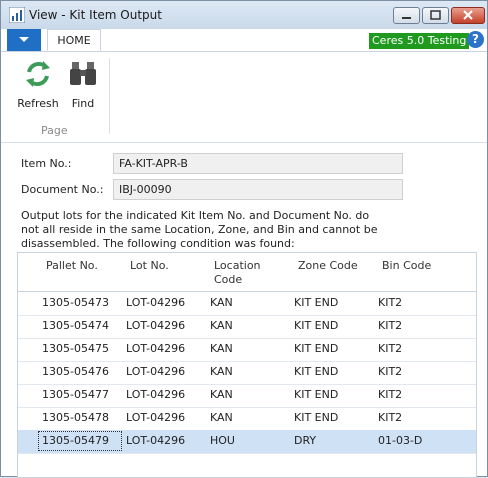 Image resolution: width=488 pixels, height=478 pixels. What do you see at coordinates (244, 15) in the screenshot?
I see `title-bar: View - Kit Item Output` at bounding box center [244, 15].